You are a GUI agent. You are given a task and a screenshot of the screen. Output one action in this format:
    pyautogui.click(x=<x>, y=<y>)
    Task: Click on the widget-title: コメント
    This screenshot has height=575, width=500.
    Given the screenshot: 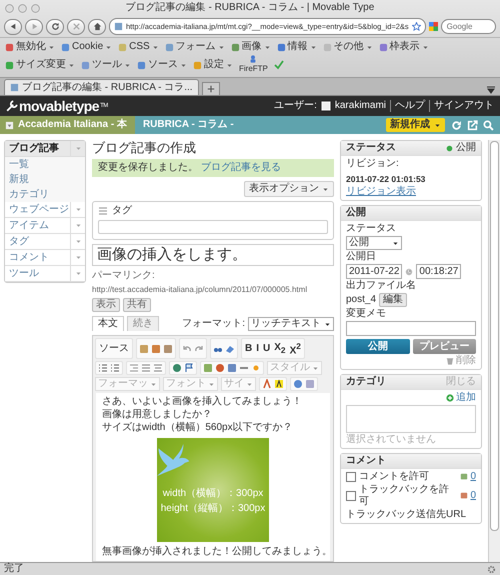 What is the action you would take?
    pyautogui.click(x=366, y=461)
    